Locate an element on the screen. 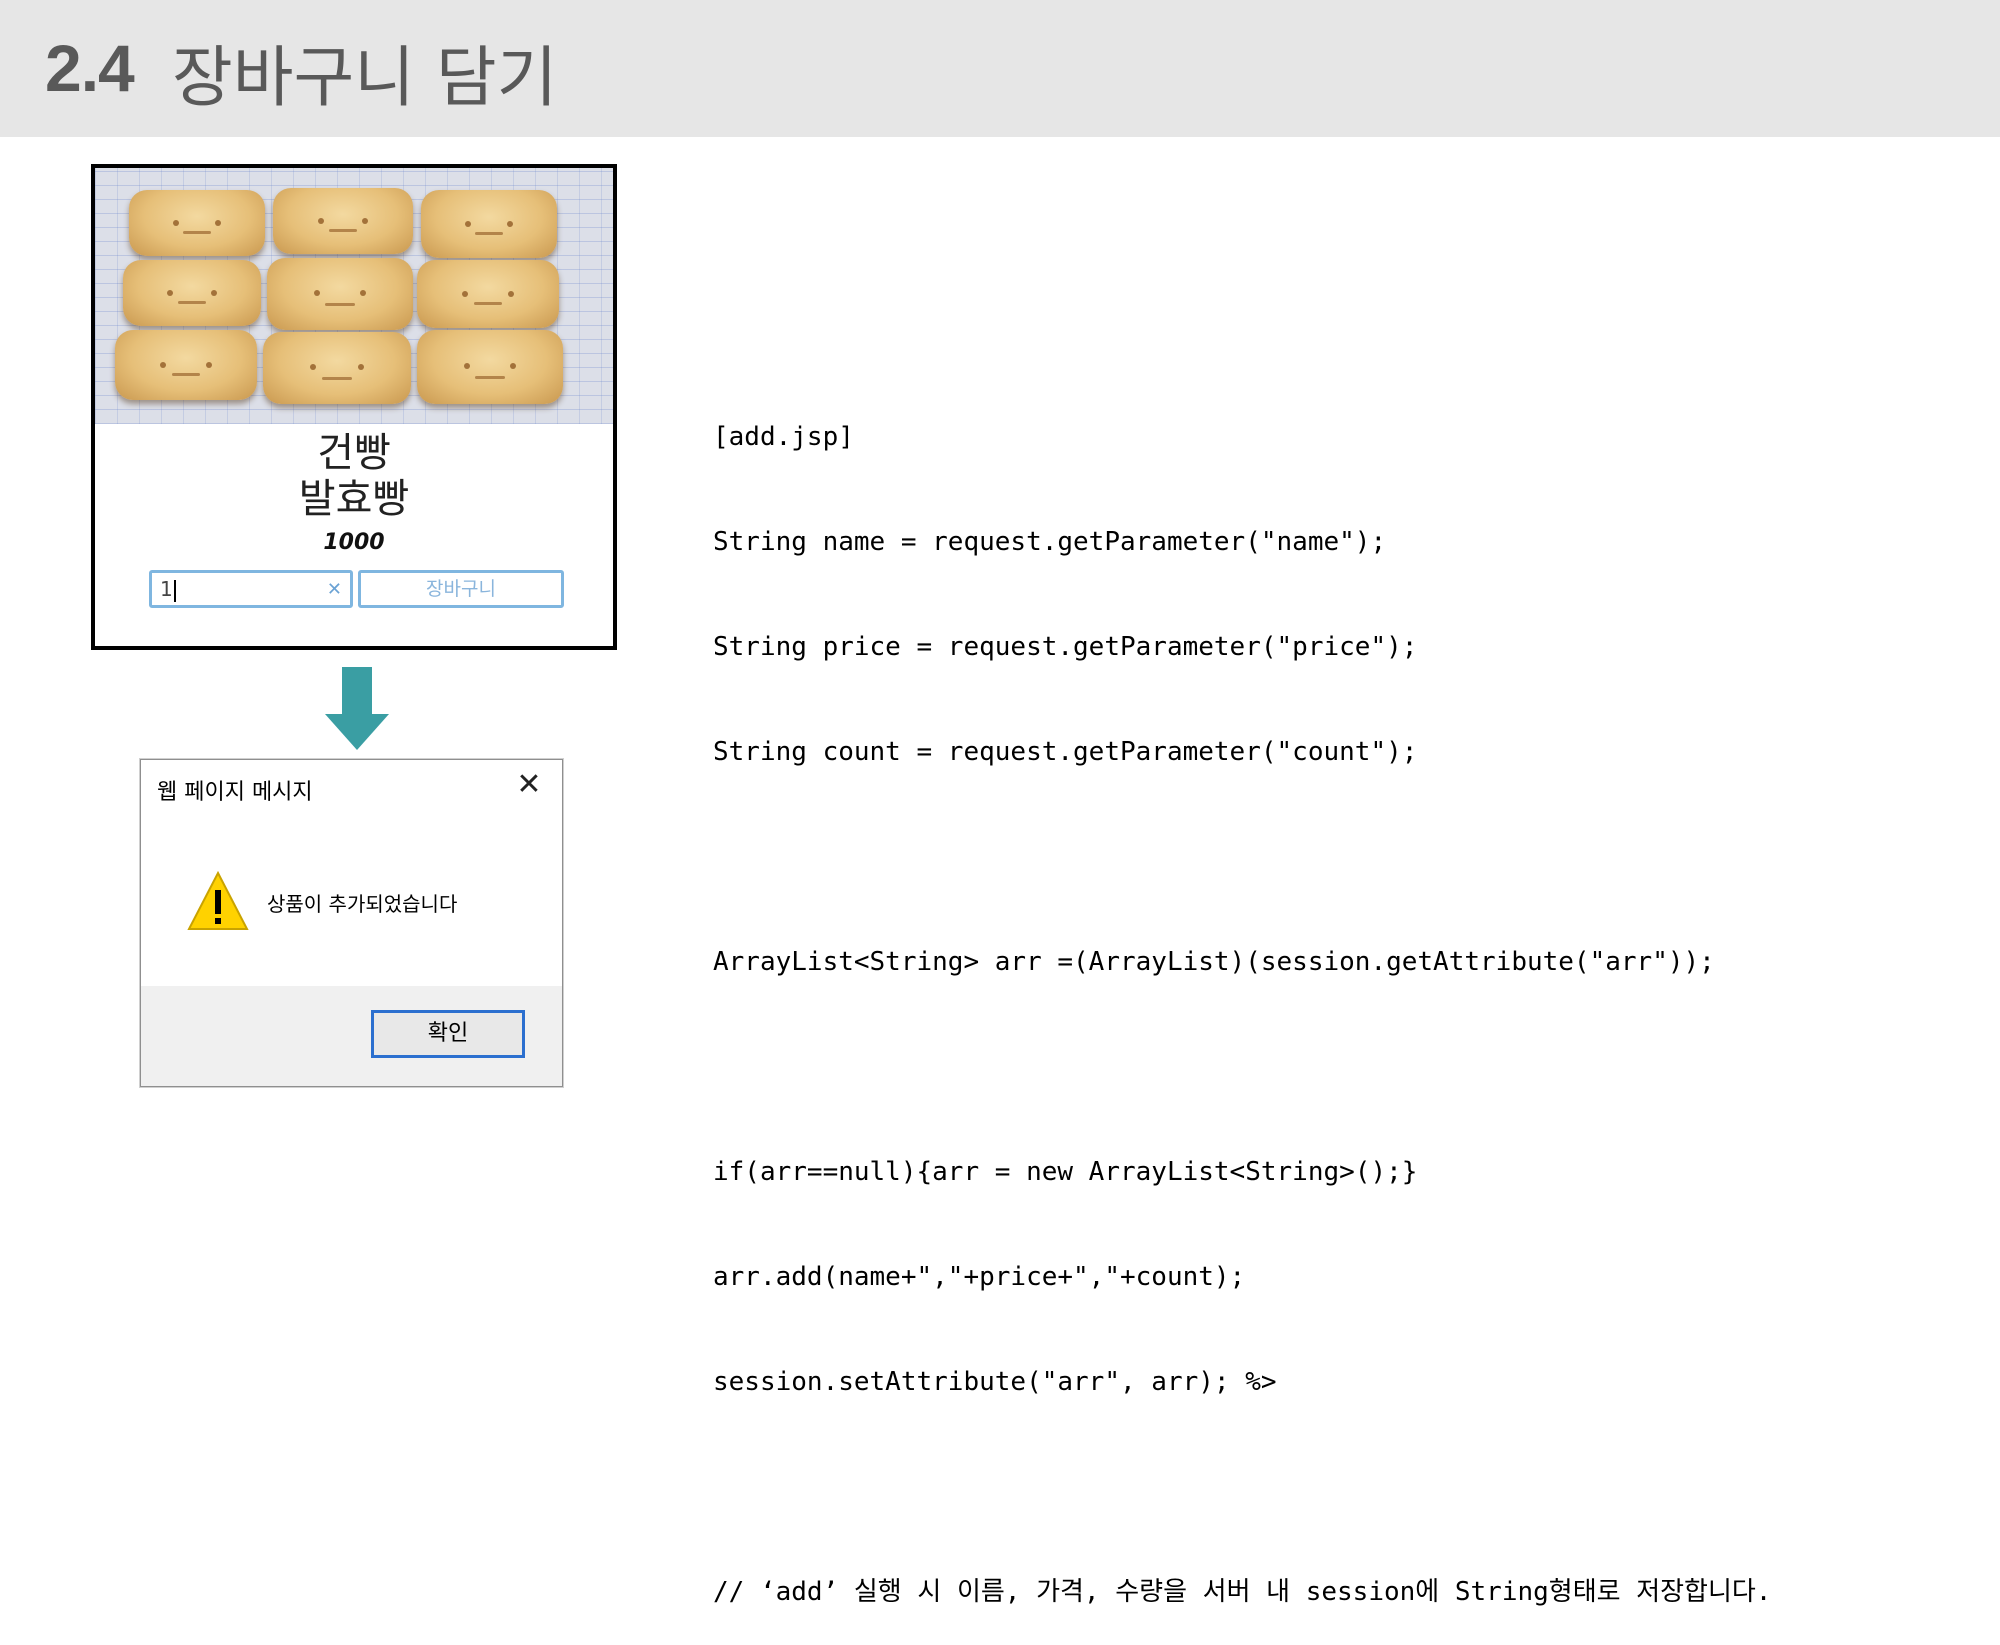 The image size is (2000, 1645). product-card: 건빵 발효빵 1000 1 ✕ 장바구니 is located at coordinates (354, 407).